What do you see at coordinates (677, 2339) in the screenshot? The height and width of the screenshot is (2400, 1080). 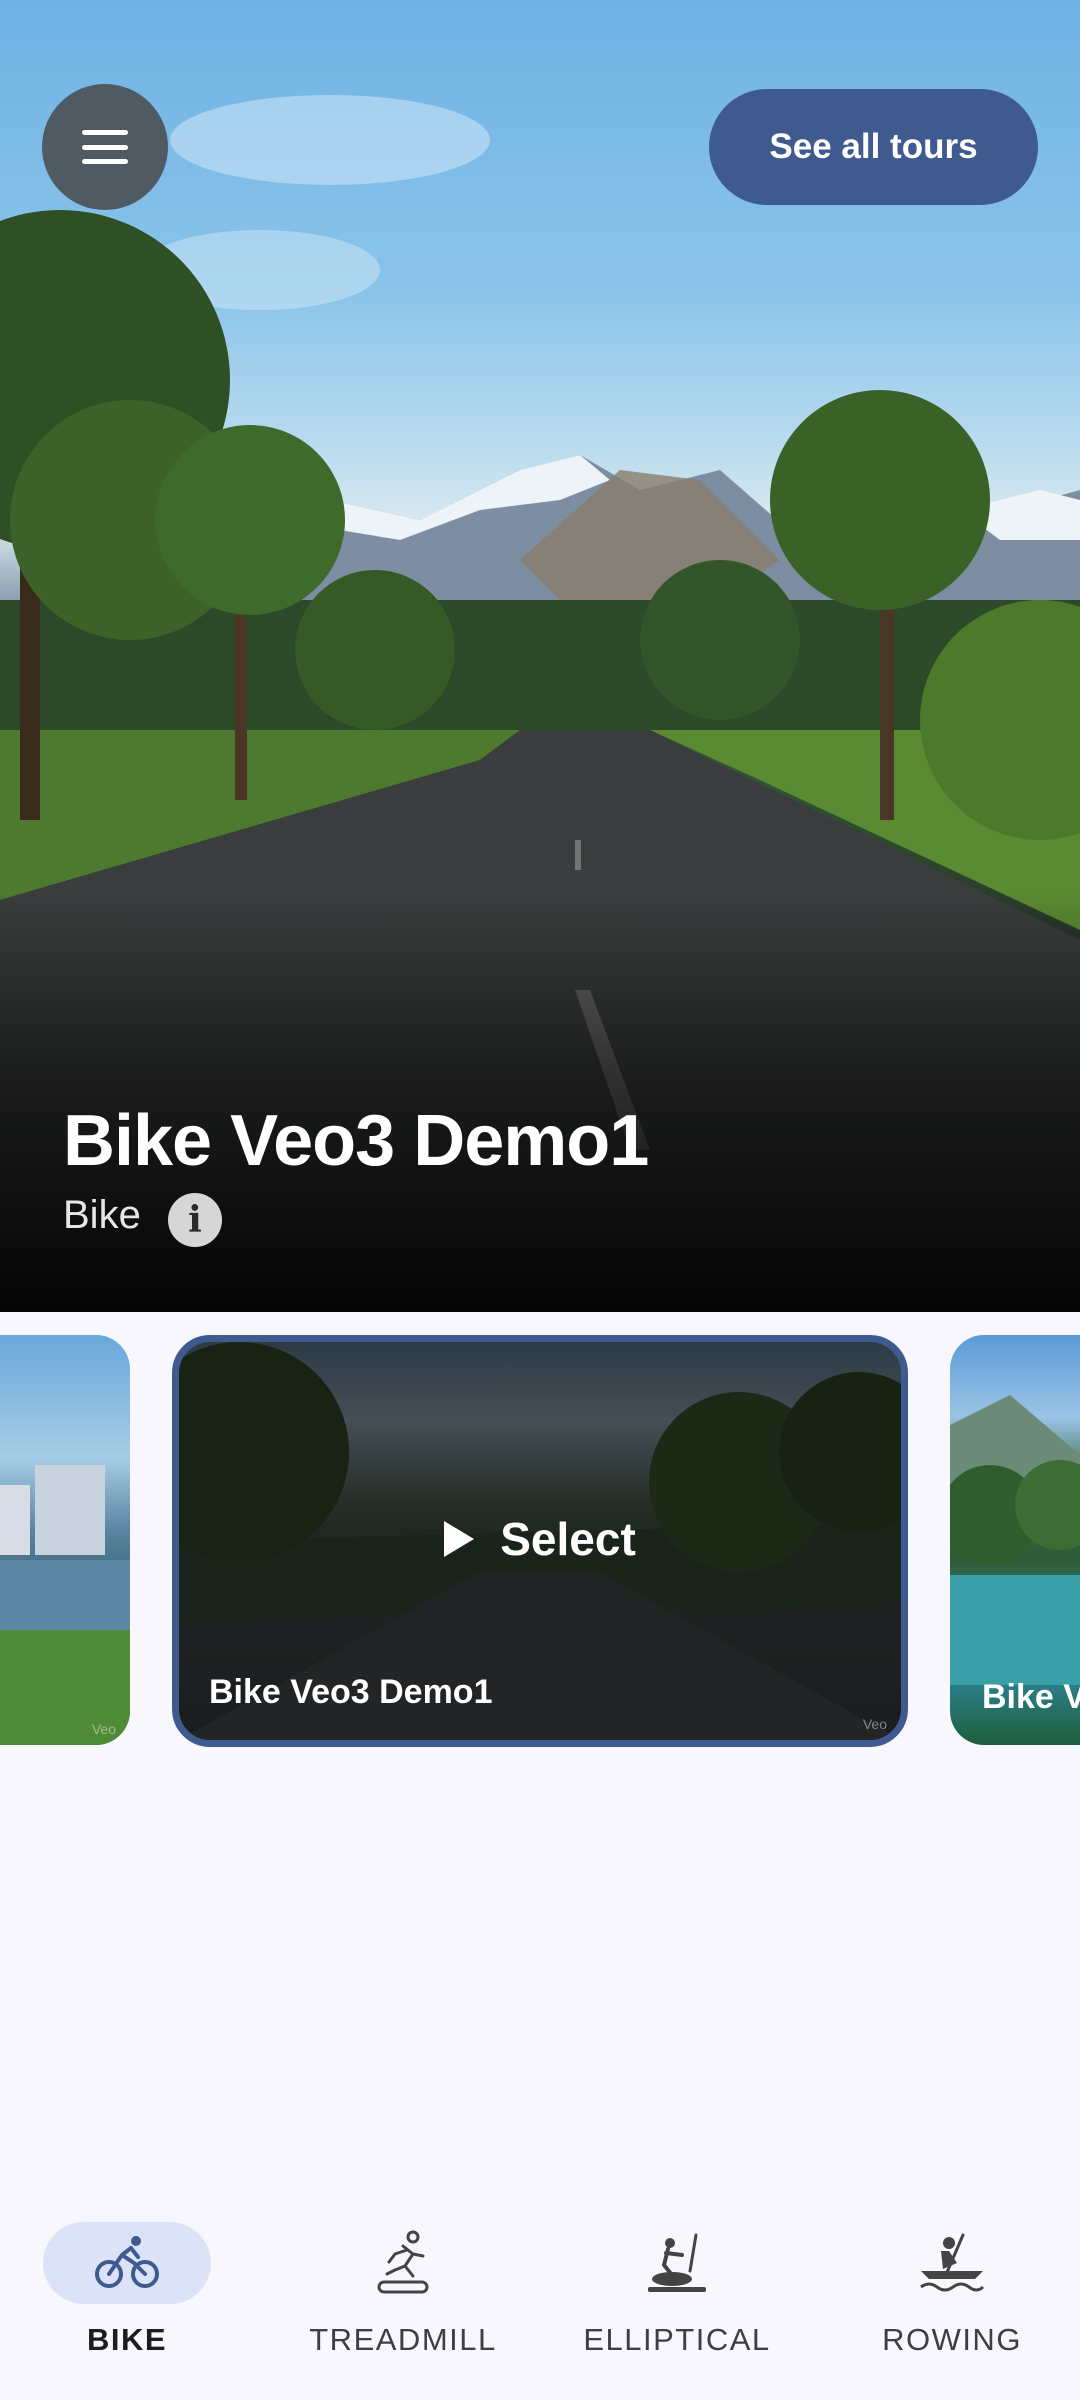 I see `nav-label: ELLIPTICAL` at bounding box center [677, 2339].